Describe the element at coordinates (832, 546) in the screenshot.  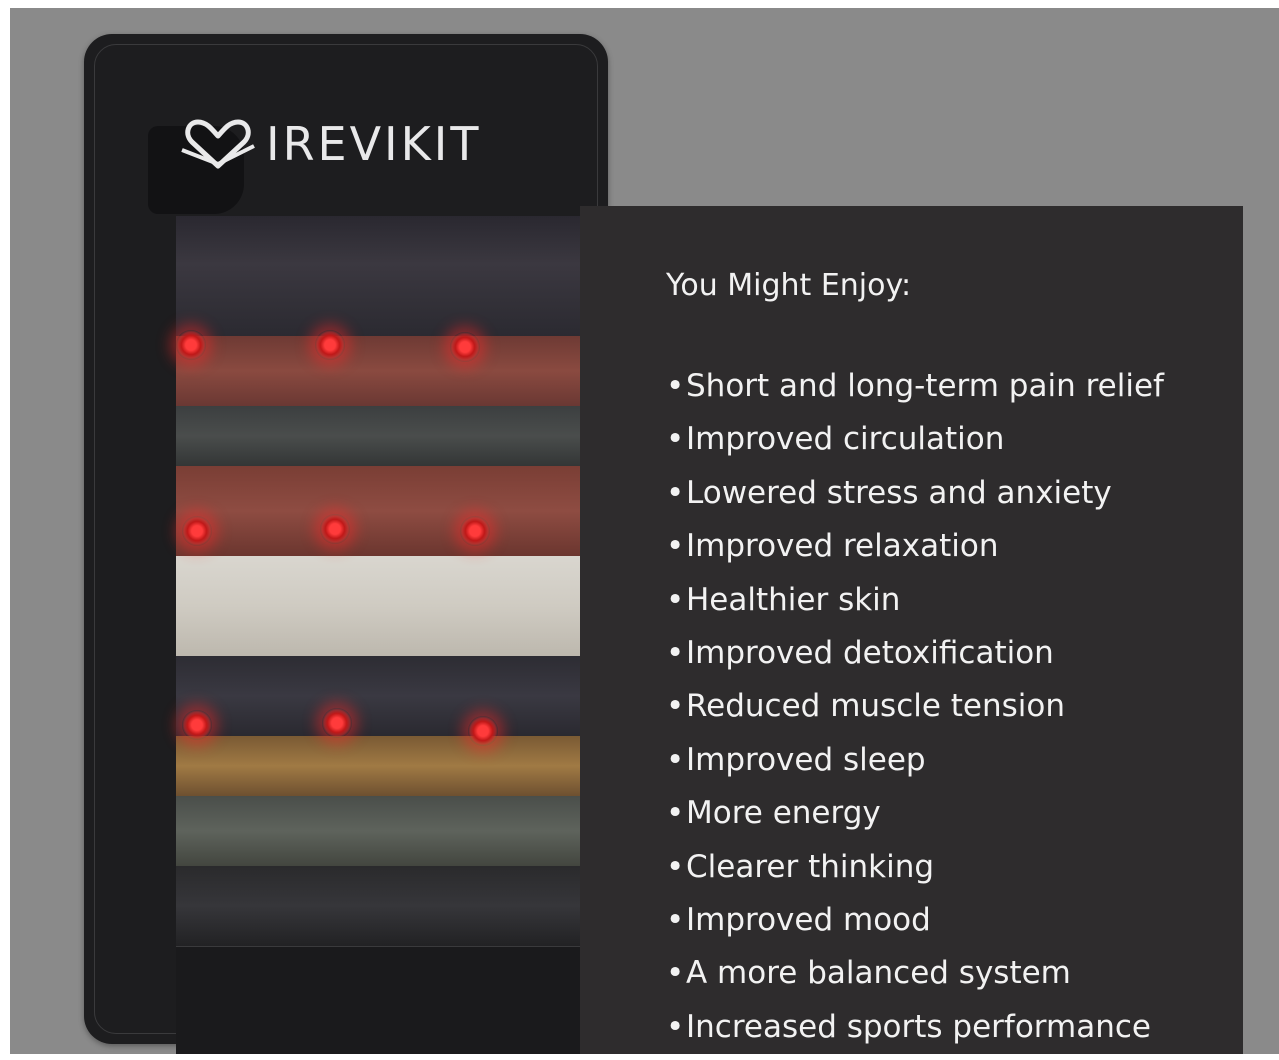
I see `benefit-item: •Improved relaxation` at that location.